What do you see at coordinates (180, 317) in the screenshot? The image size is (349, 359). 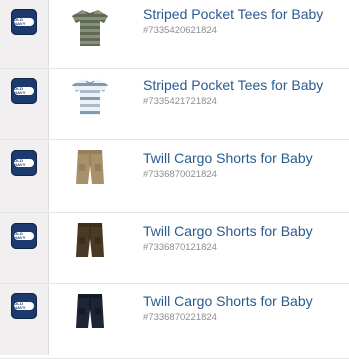 I see `product-sku: #7336870221824` at bounding box center [180, 317].